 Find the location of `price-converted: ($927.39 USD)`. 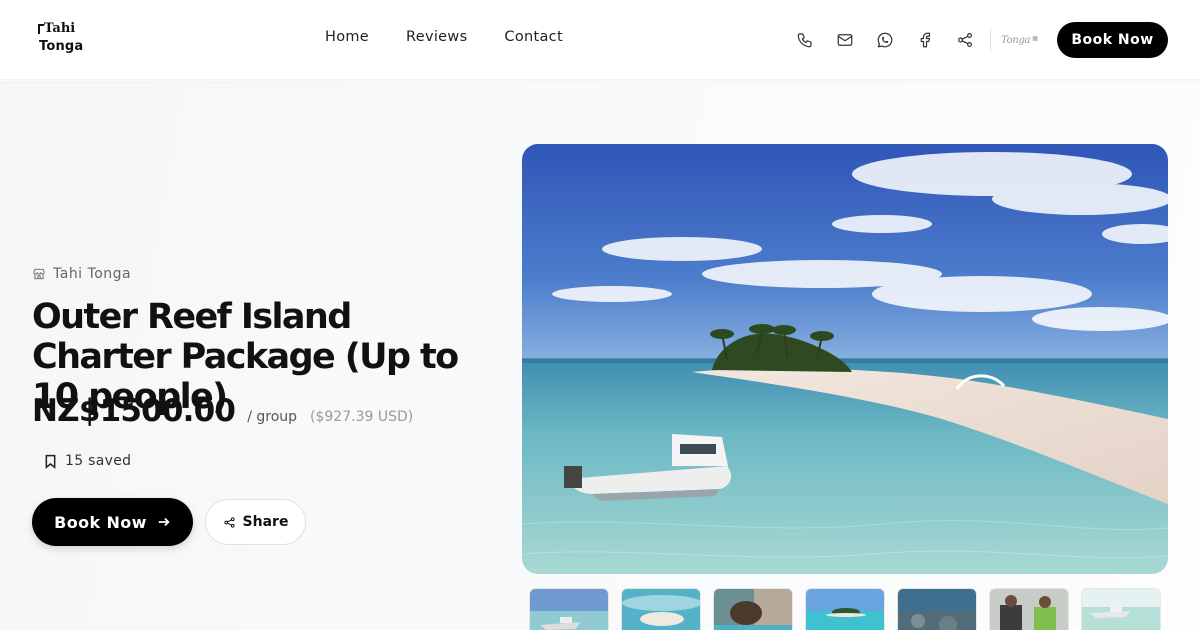

price-converted: ($927.39 USD) is located at coordinates (362, 417).